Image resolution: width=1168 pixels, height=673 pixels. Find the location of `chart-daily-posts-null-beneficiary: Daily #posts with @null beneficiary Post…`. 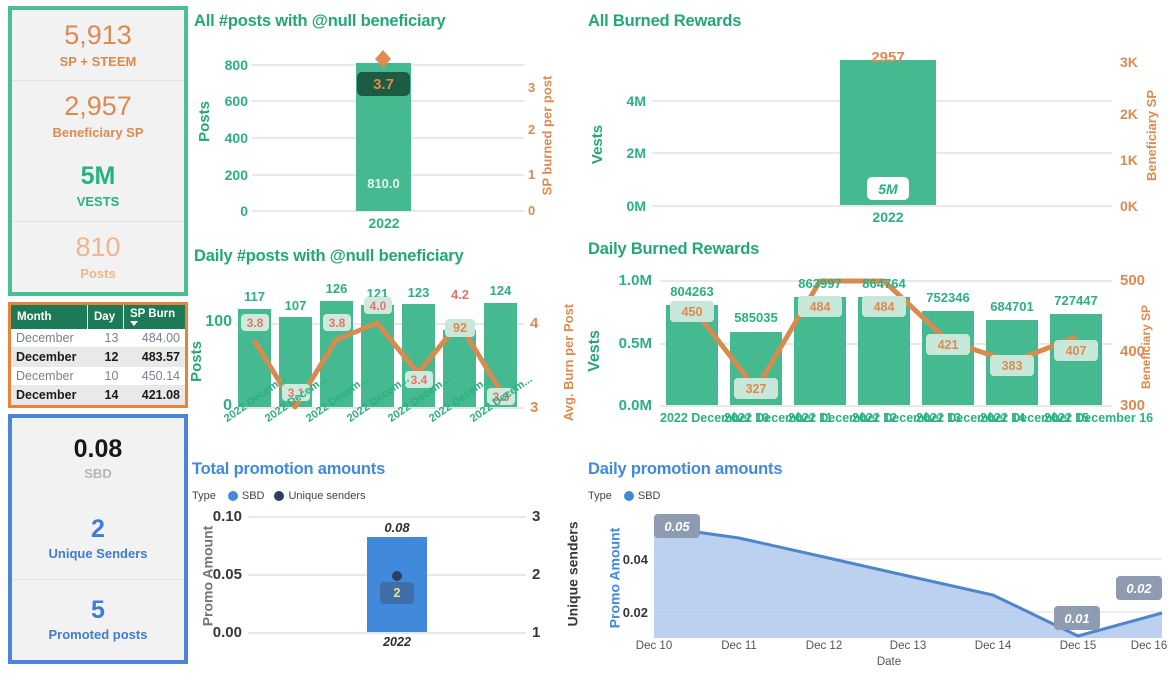

chart-daily-posts-null-beneficiary: Daily #posts with @null beneficiary Post… is located at coordinates (384, 352).